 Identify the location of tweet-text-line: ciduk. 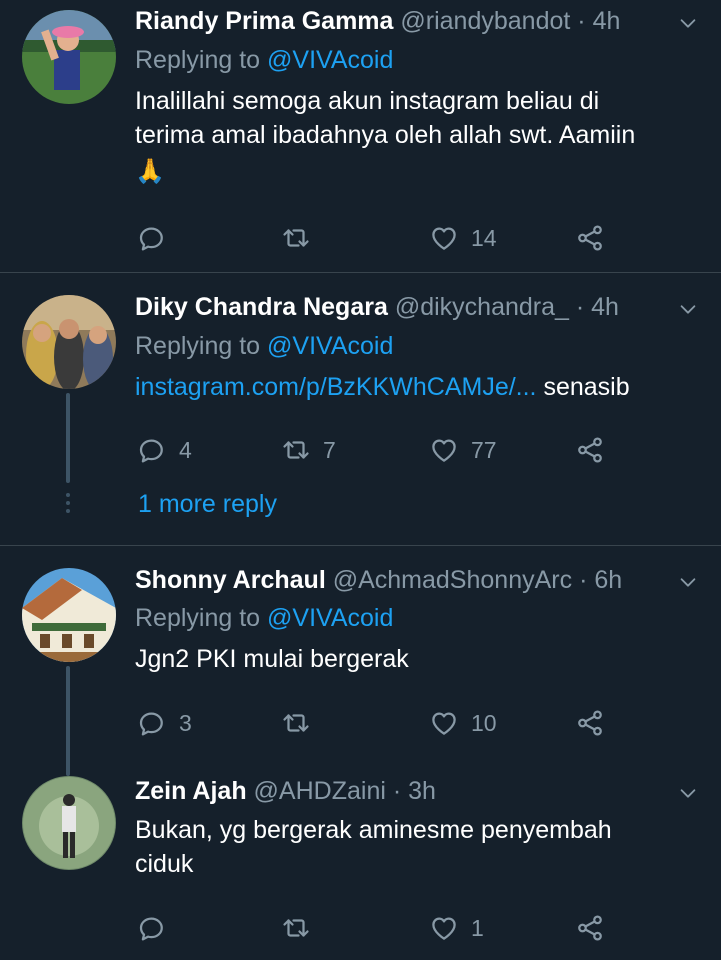
(164, 864).